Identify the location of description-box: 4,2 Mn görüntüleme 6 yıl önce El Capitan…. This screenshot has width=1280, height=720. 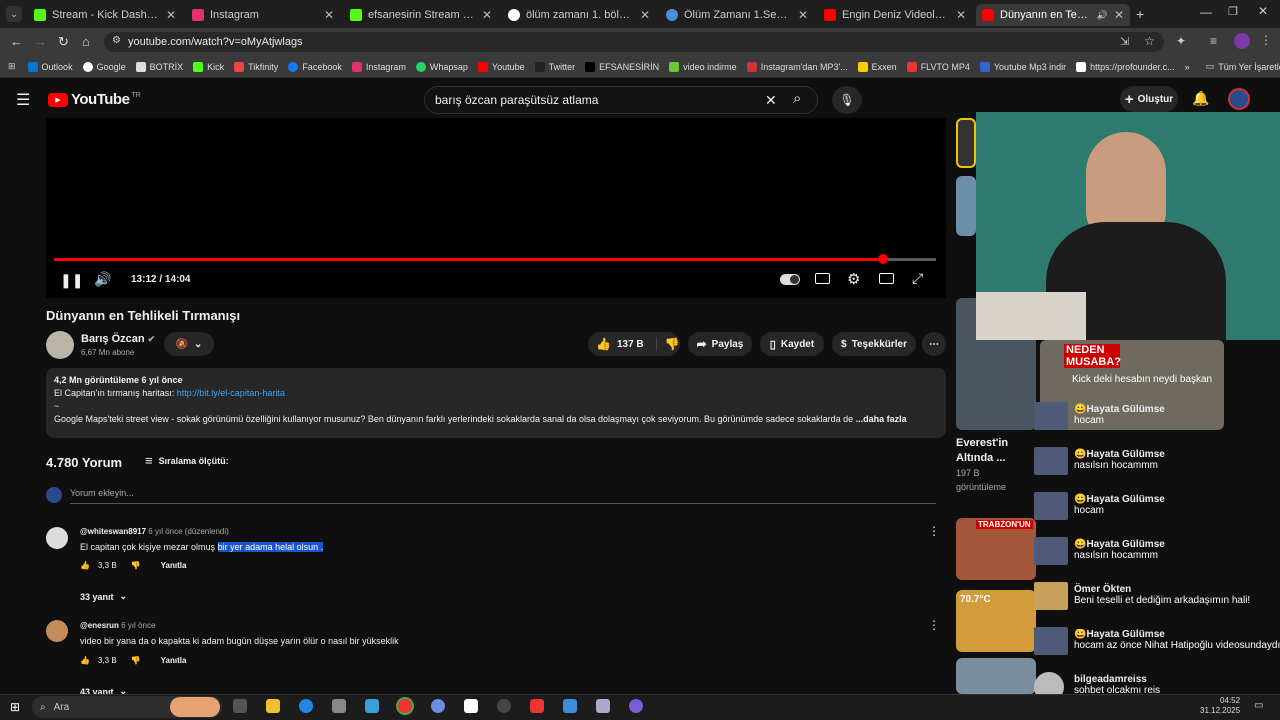
(496, 403).